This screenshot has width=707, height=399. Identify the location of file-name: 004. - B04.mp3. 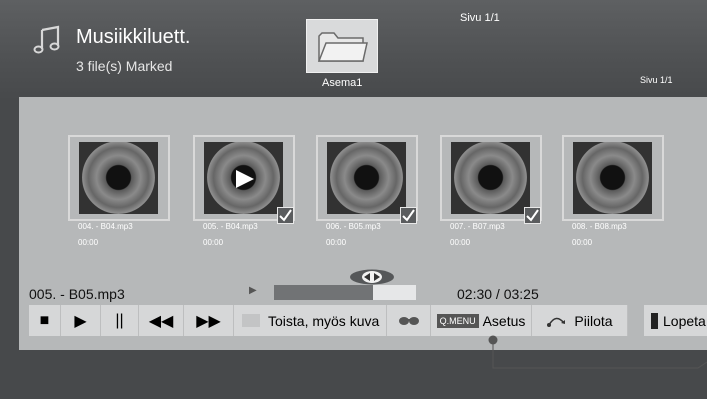
(105, 226).